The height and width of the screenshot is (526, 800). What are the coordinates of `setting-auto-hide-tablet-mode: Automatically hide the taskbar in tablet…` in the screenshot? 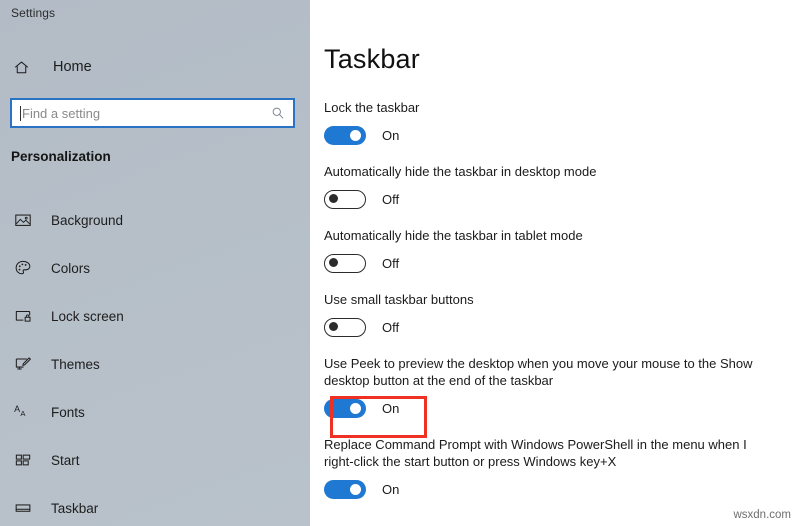 It's located at (551, 251).